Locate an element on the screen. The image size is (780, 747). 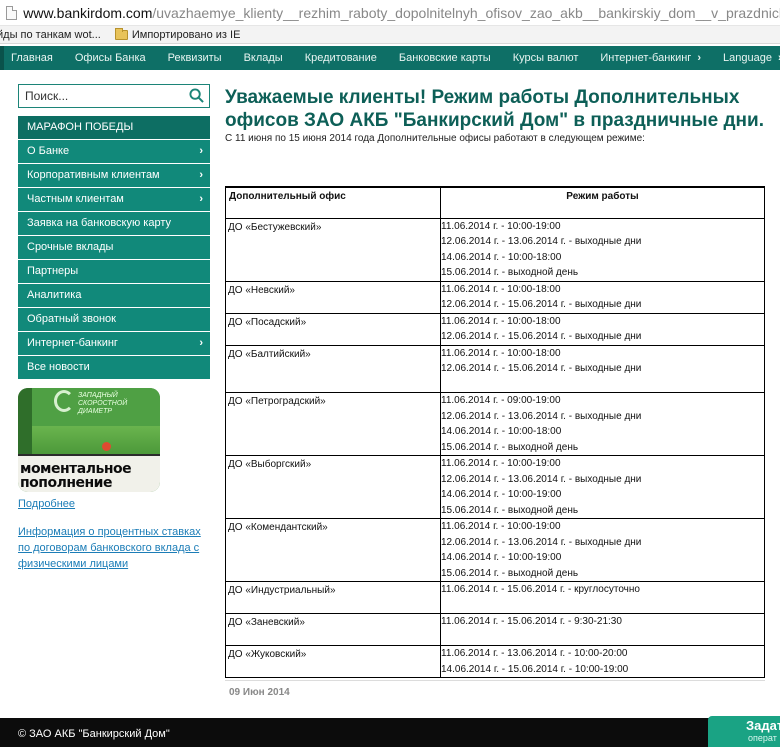
office-cell: ДО «Балтийский» is located at coordinates (333, 368).